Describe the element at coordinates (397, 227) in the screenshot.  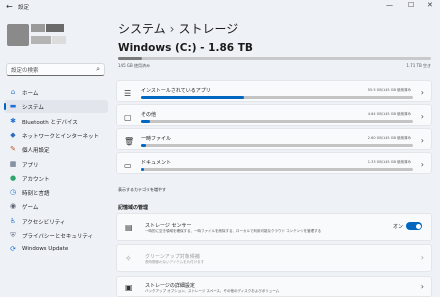
I see `toggle-state-label: オン` at that location.